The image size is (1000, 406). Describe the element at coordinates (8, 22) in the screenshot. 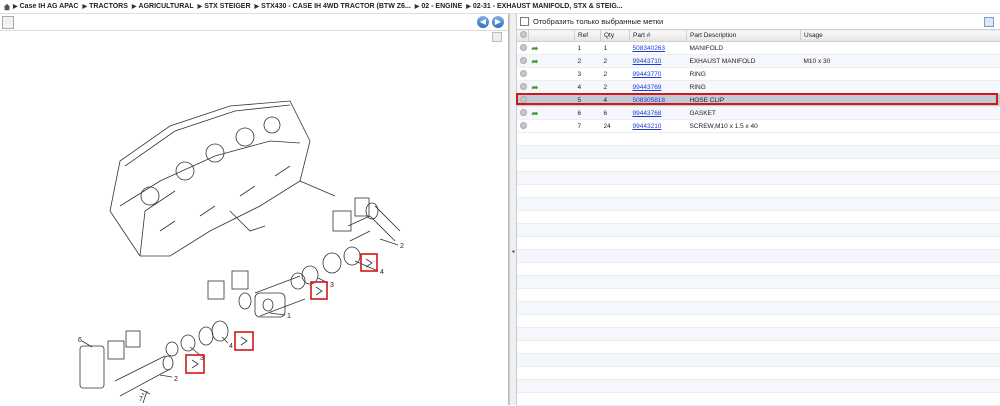

I see `download-icon` at that location.